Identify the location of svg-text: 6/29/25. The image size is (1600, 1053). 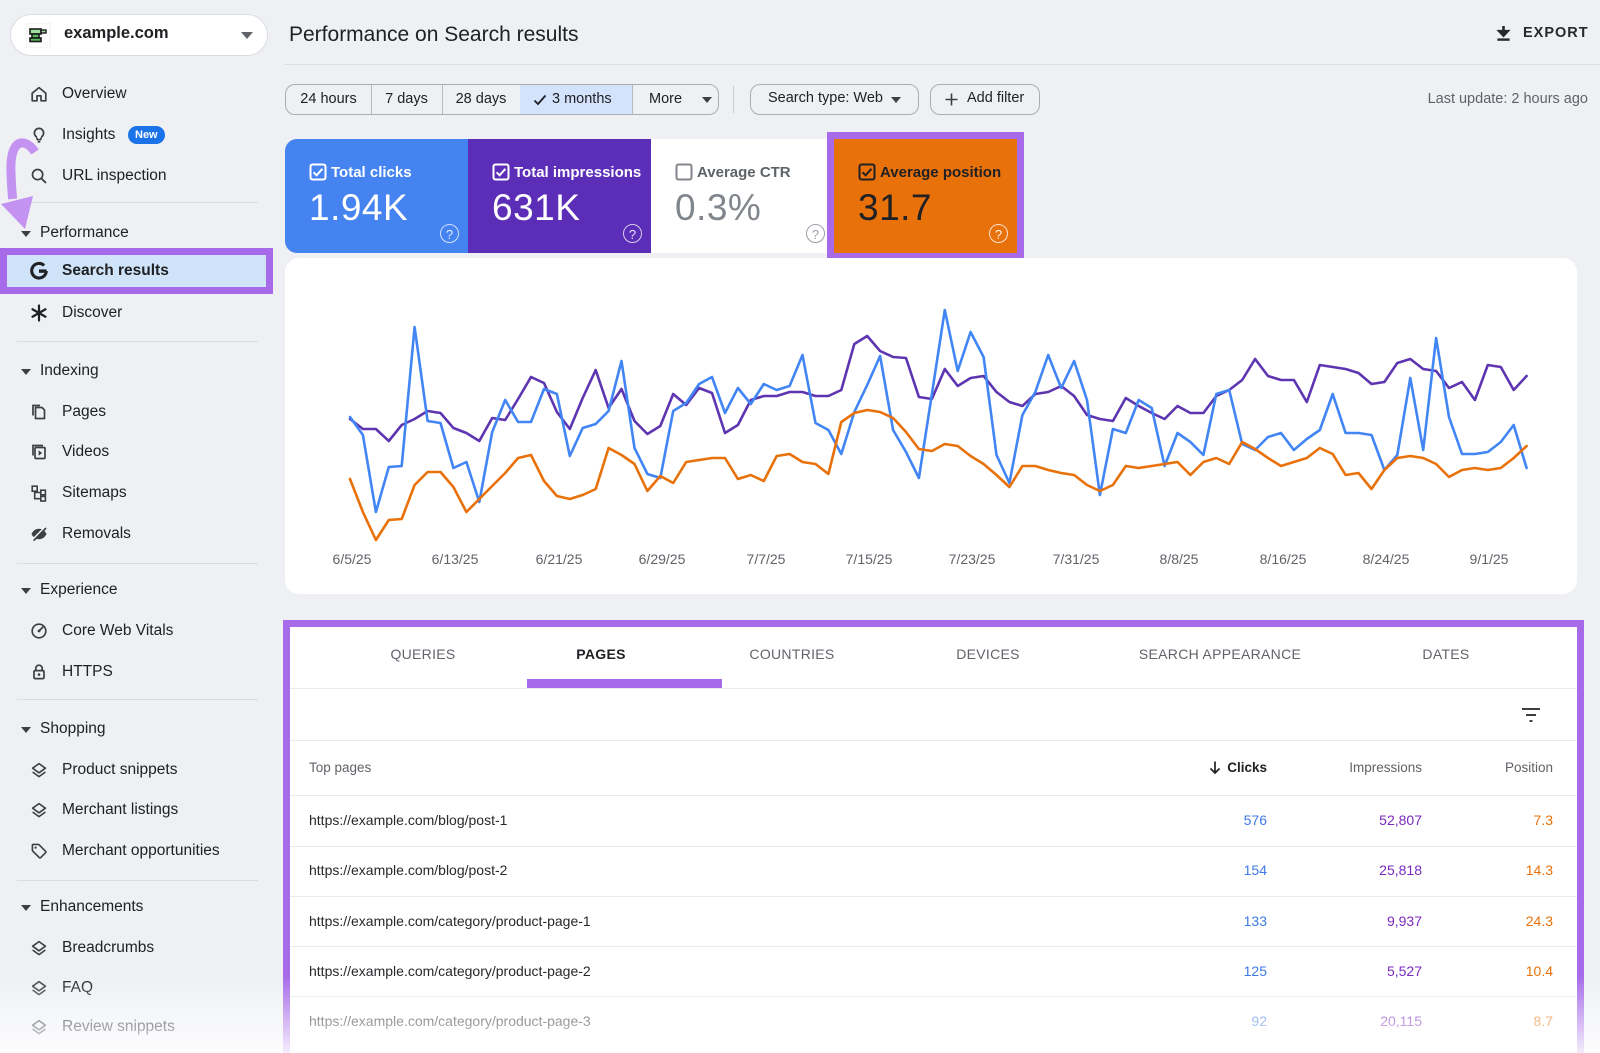
(662, 559).